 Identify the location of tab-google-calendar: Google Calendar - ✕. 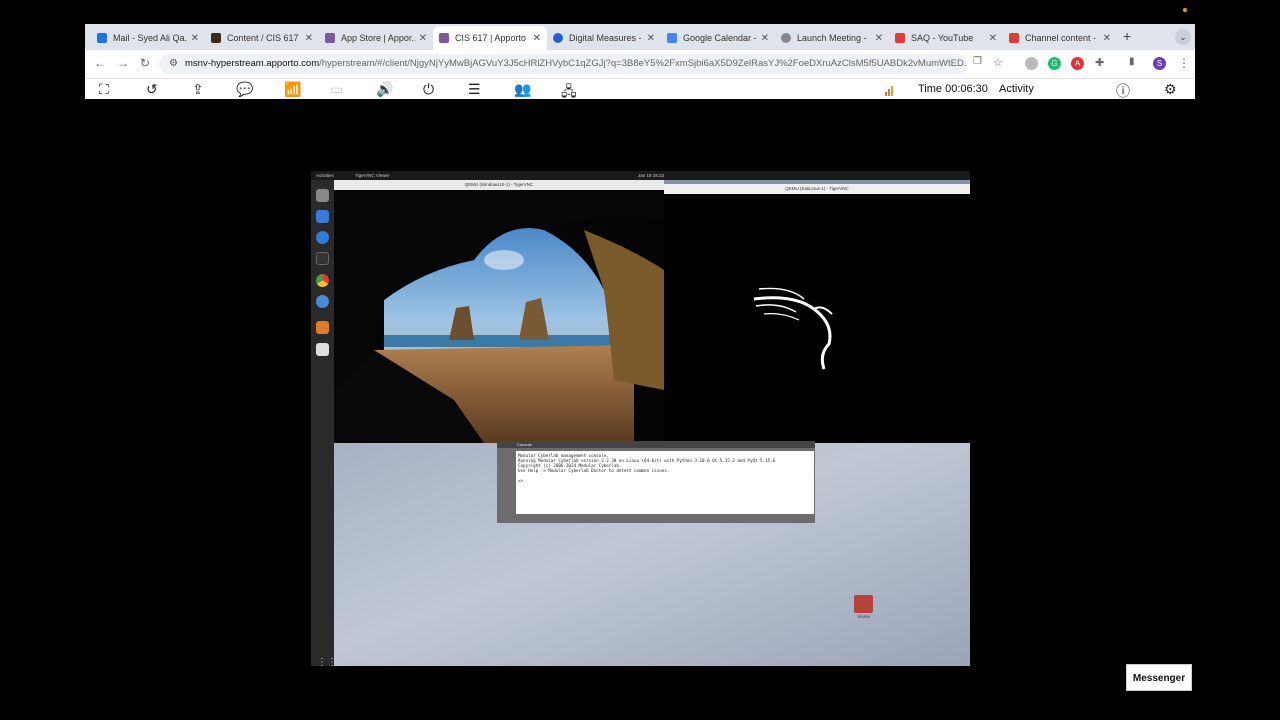
(718, 38).